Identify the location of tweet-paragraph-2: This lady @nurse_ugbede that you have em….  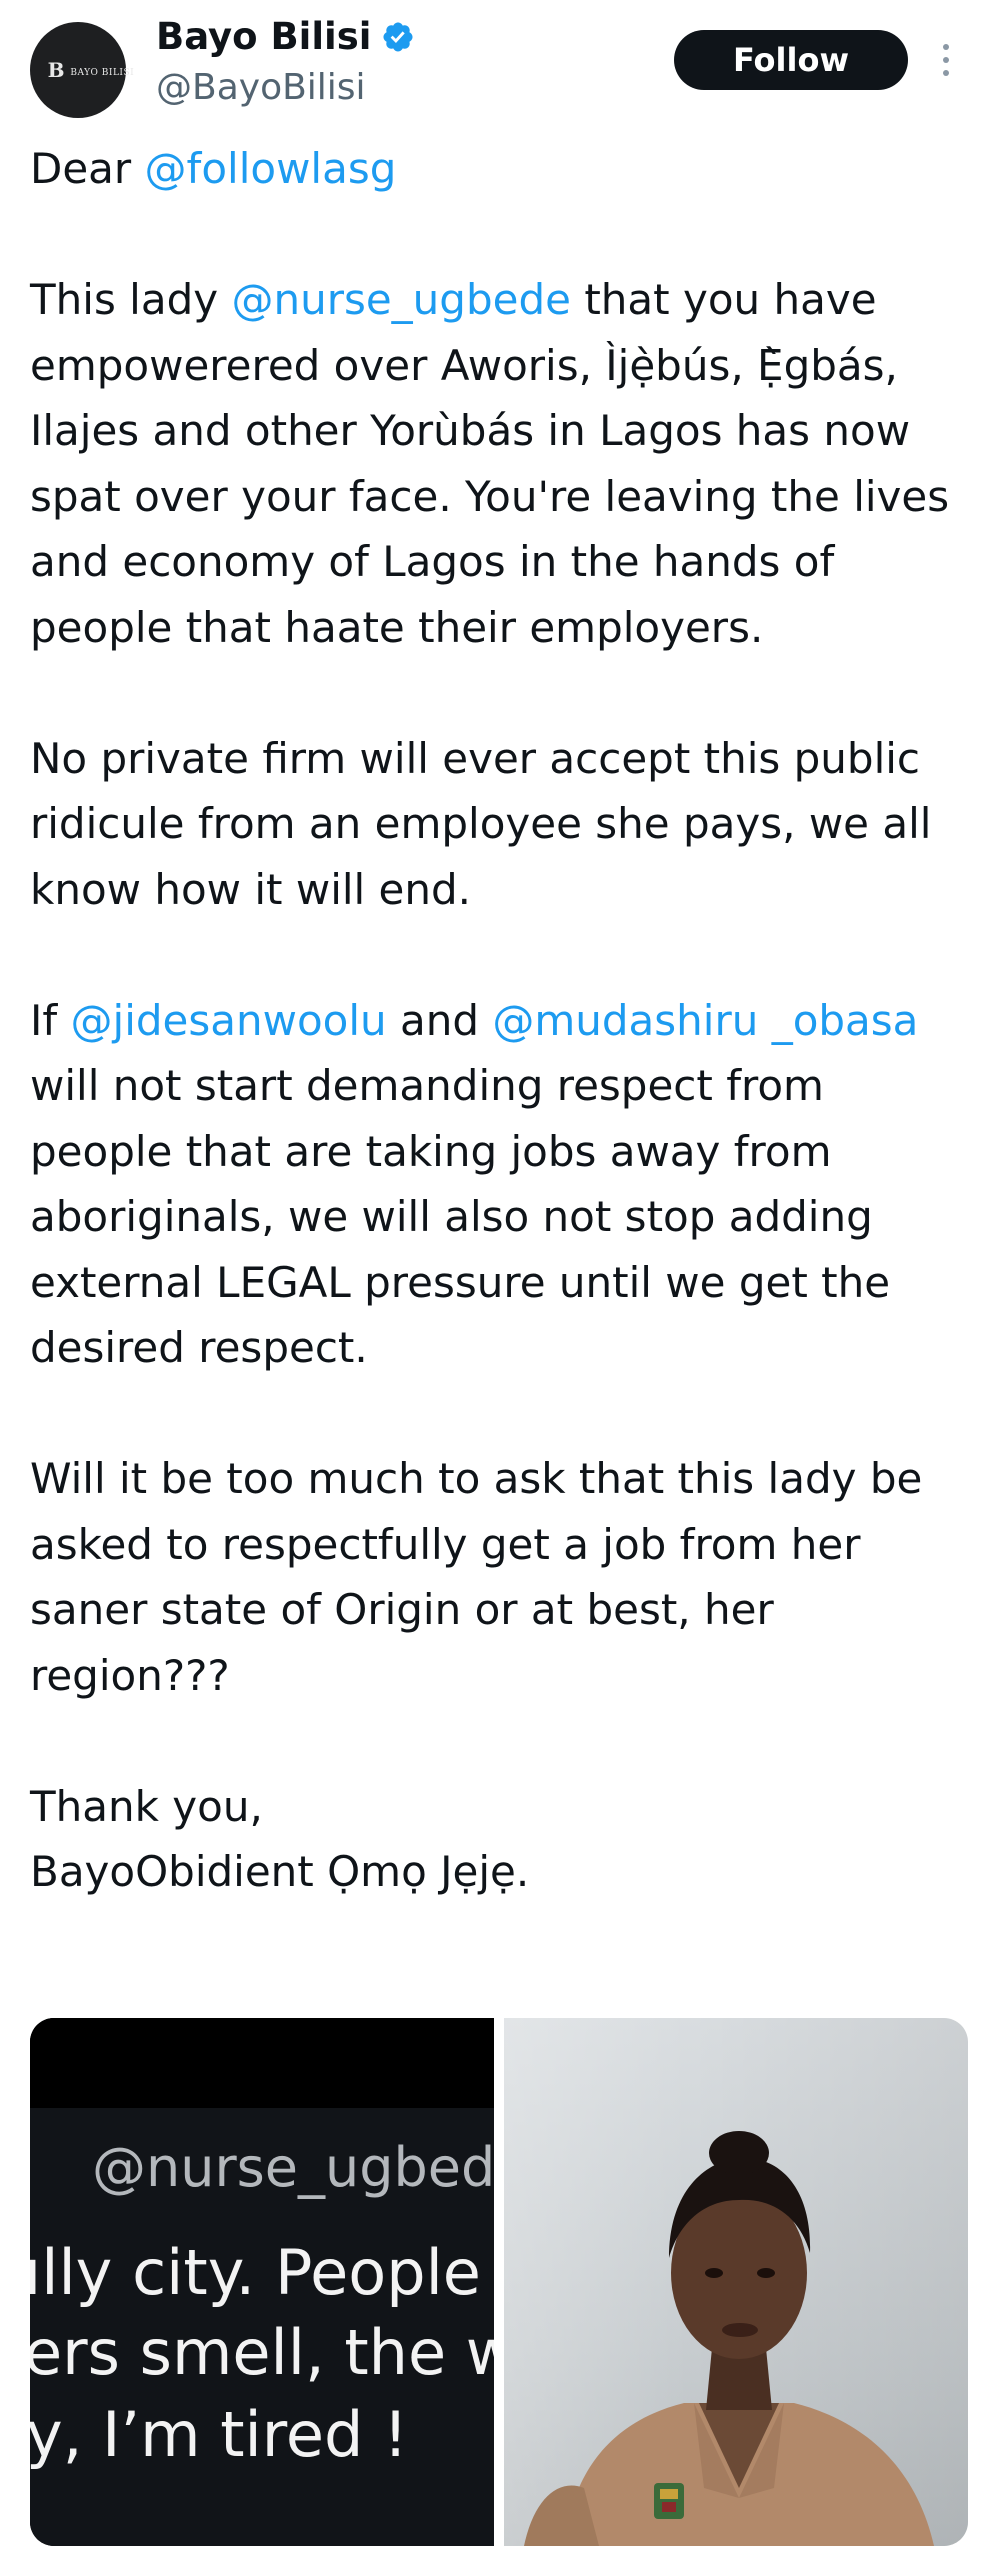
(500, 463).